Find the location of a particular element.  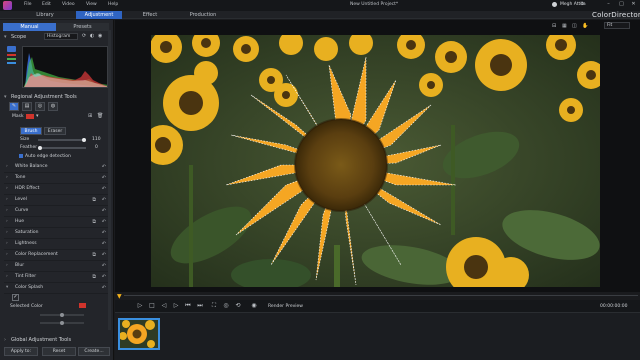

menu-file: File is located at coordinates (28, 4).